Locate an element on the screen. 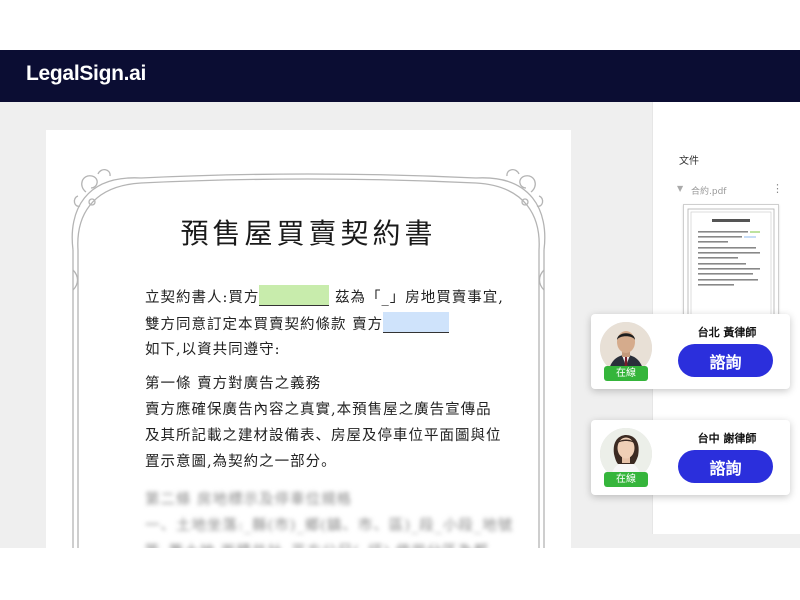 This screenshot has height=600, width=800. thumbnail-preview is located at coordinates (731, 264).